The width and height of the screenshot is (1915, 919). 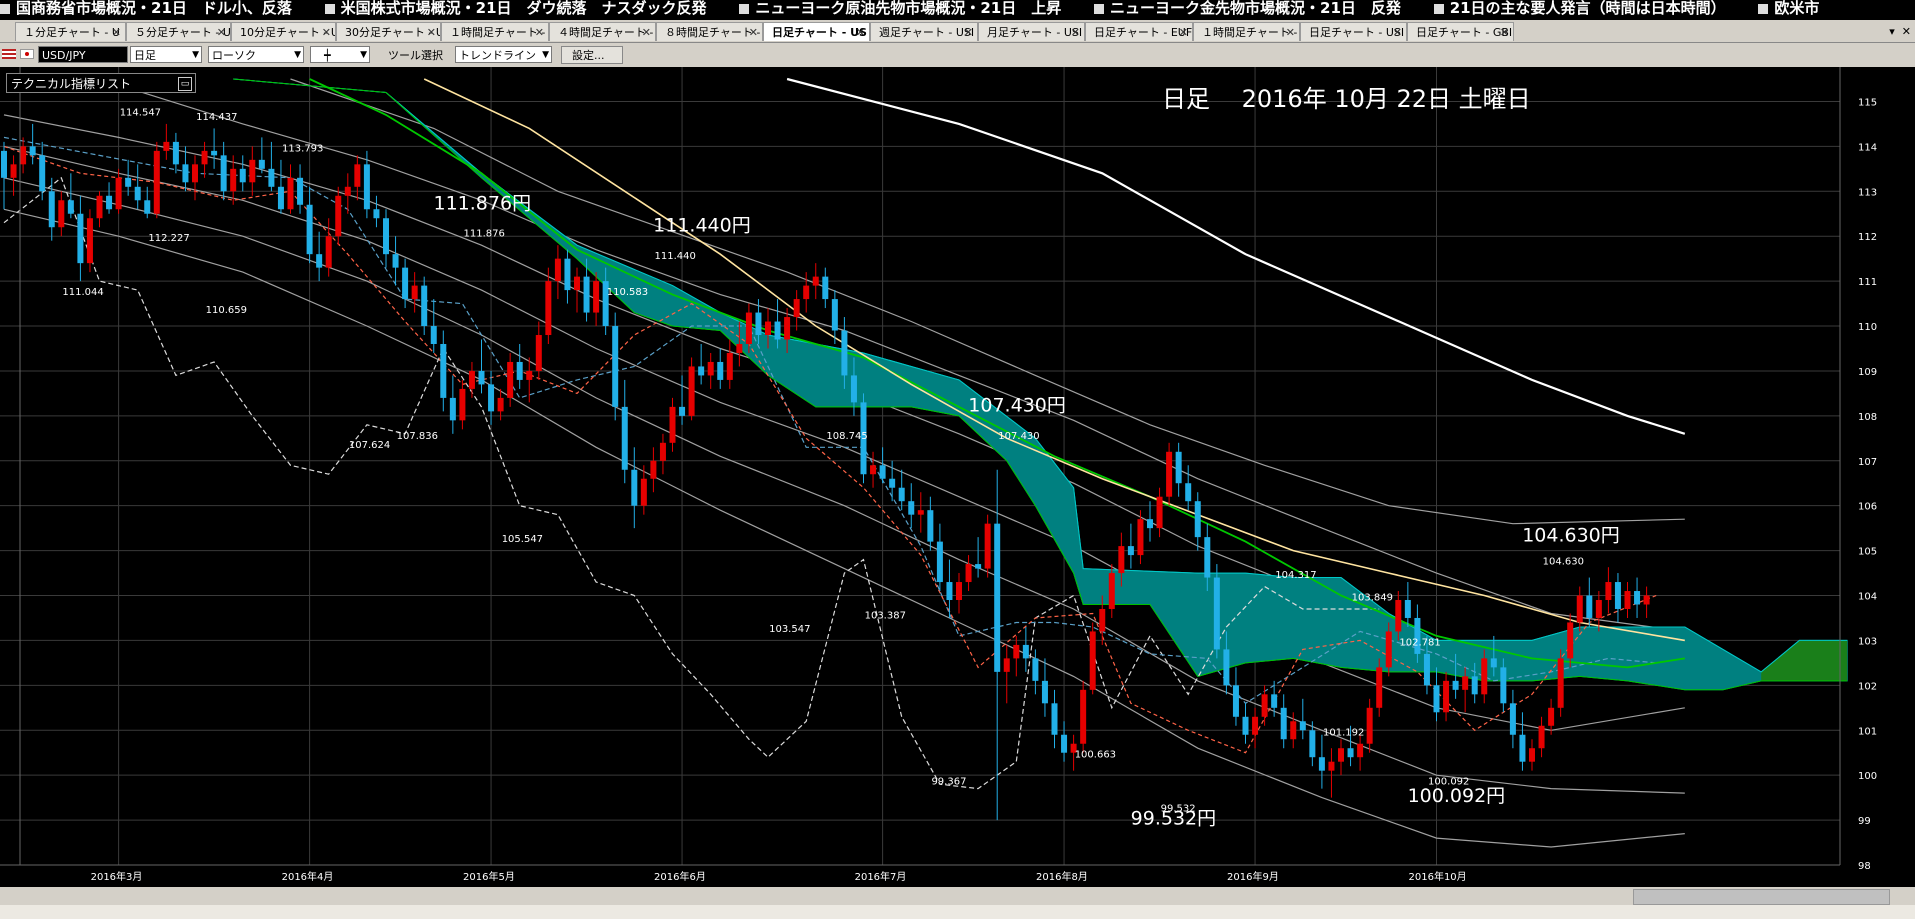 I want to click on tab-chart: 日足チャート - GBI ✕, so click(x=1460, y=31).